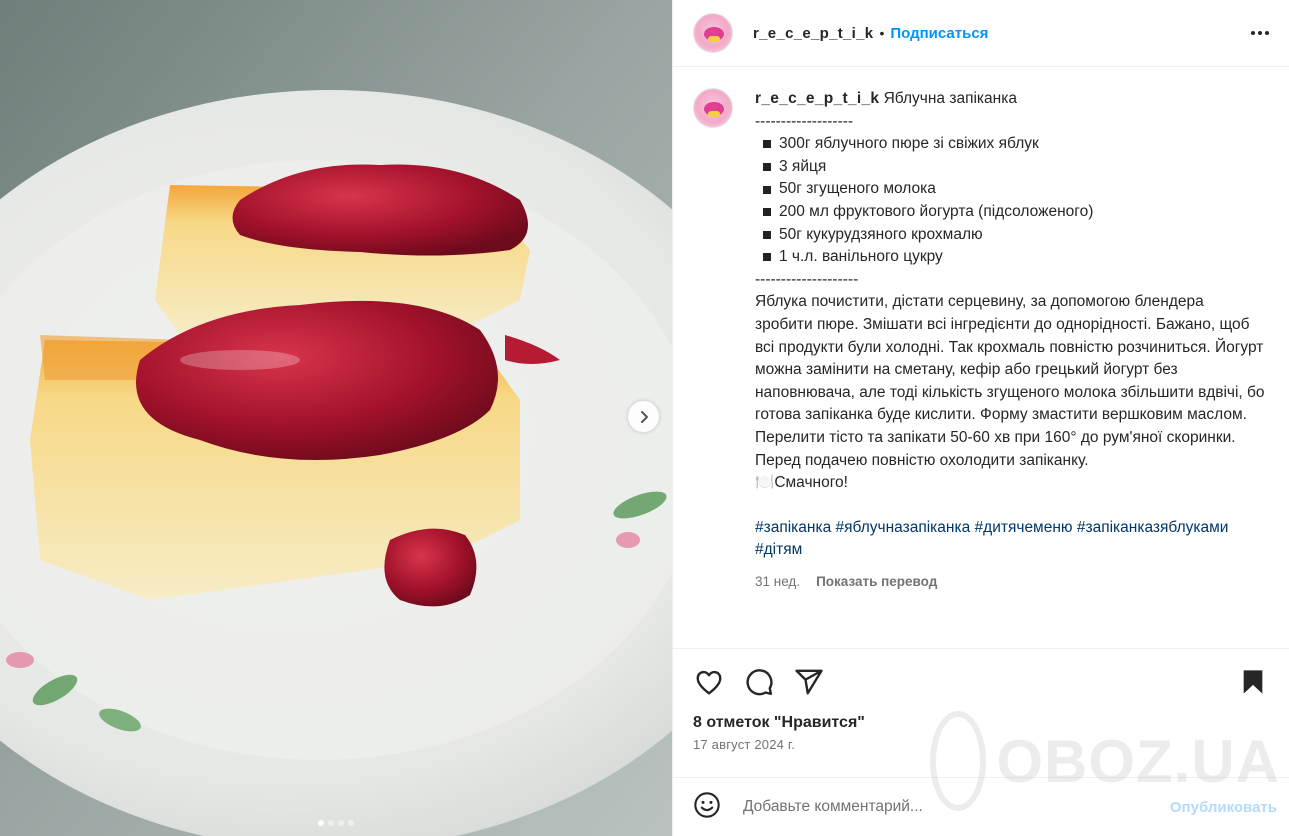  I want to click on share-icon, so click(809, 682).